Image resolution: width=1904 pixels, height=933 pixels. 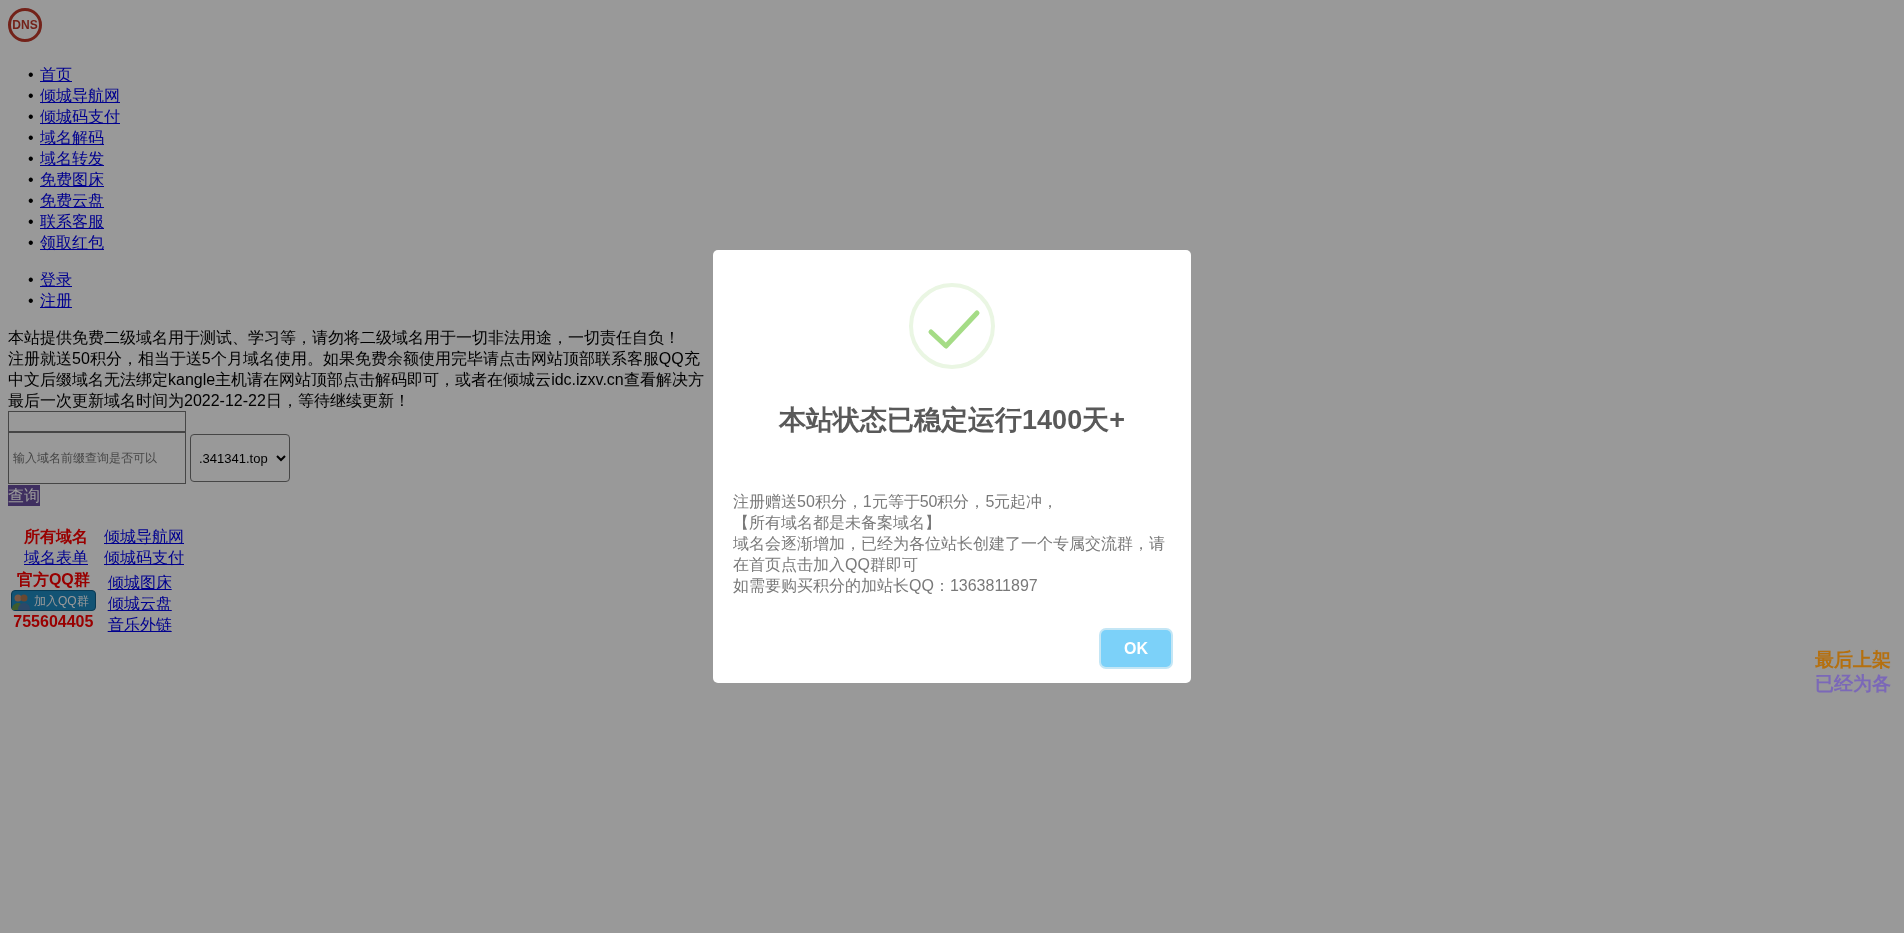 I want to click on success-check-icon, so click(x=952, y=326).